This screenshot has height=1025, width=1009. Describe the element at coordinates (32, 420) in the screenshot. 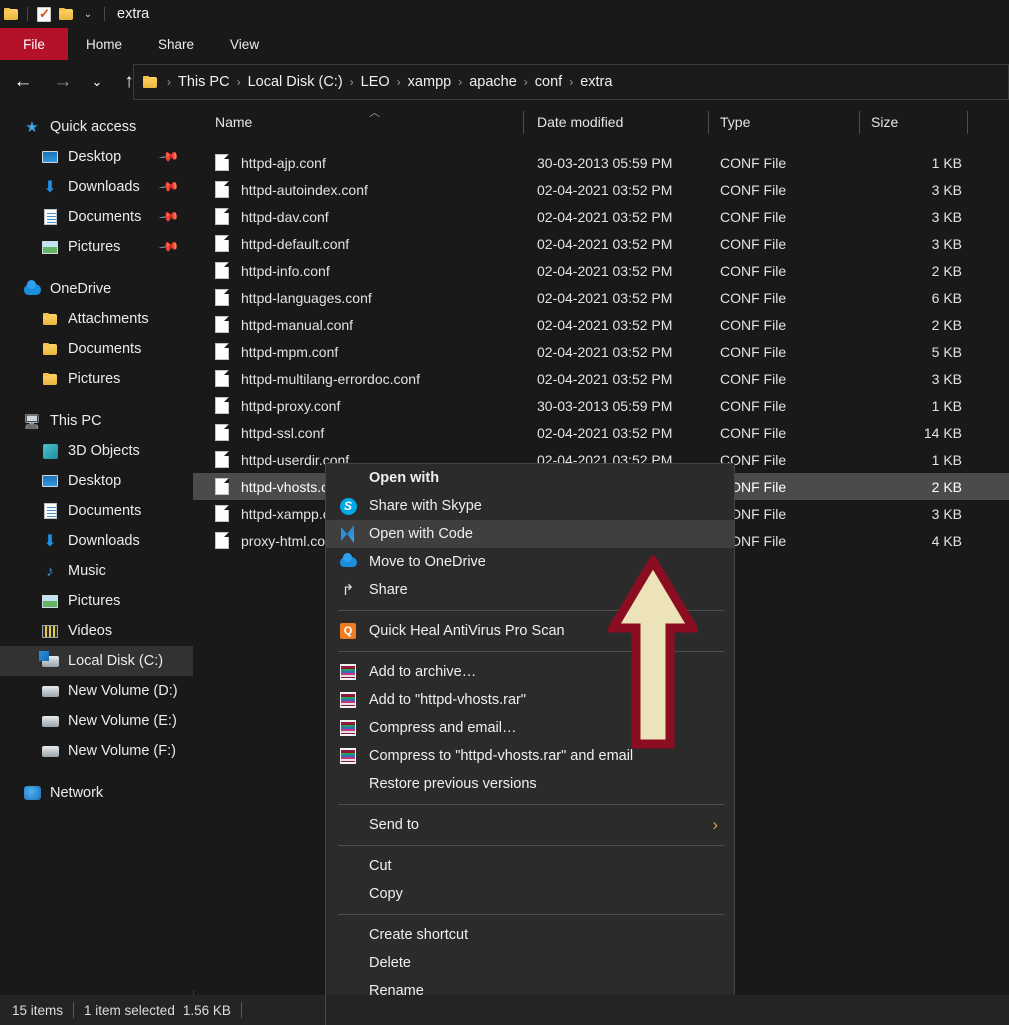

I see `this-pc-icon: 🖥` at that location.